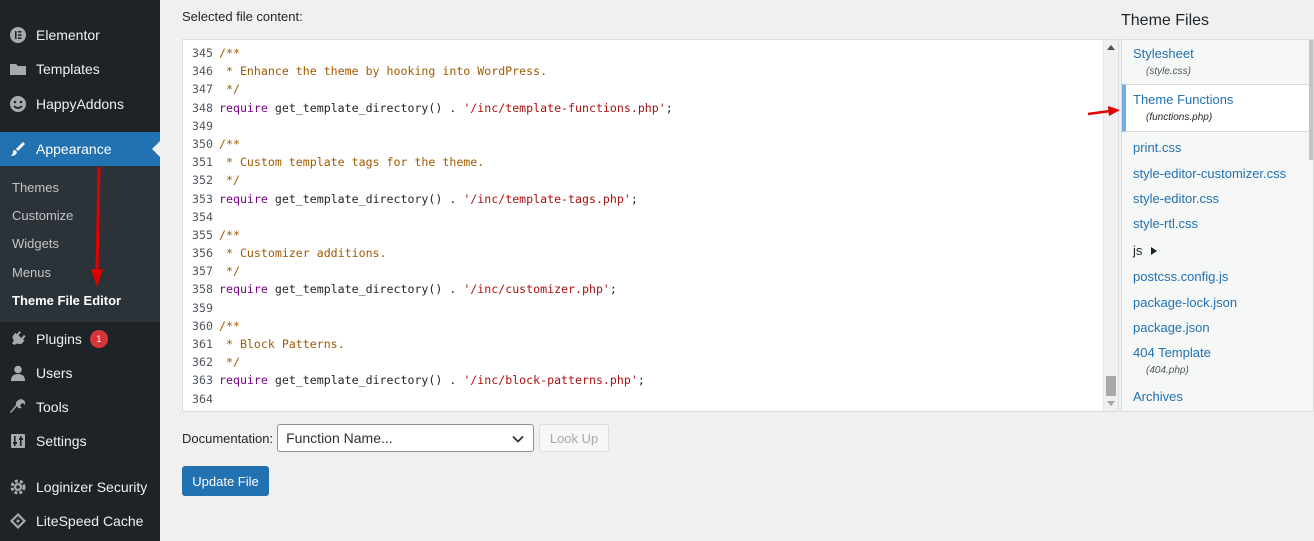 The height and width of the screenshot is (541, 1314). What do you see at coordinates (1111, 386) in the screenshot?
I see `scroll-thumb` at bounding box center [1111, 386].